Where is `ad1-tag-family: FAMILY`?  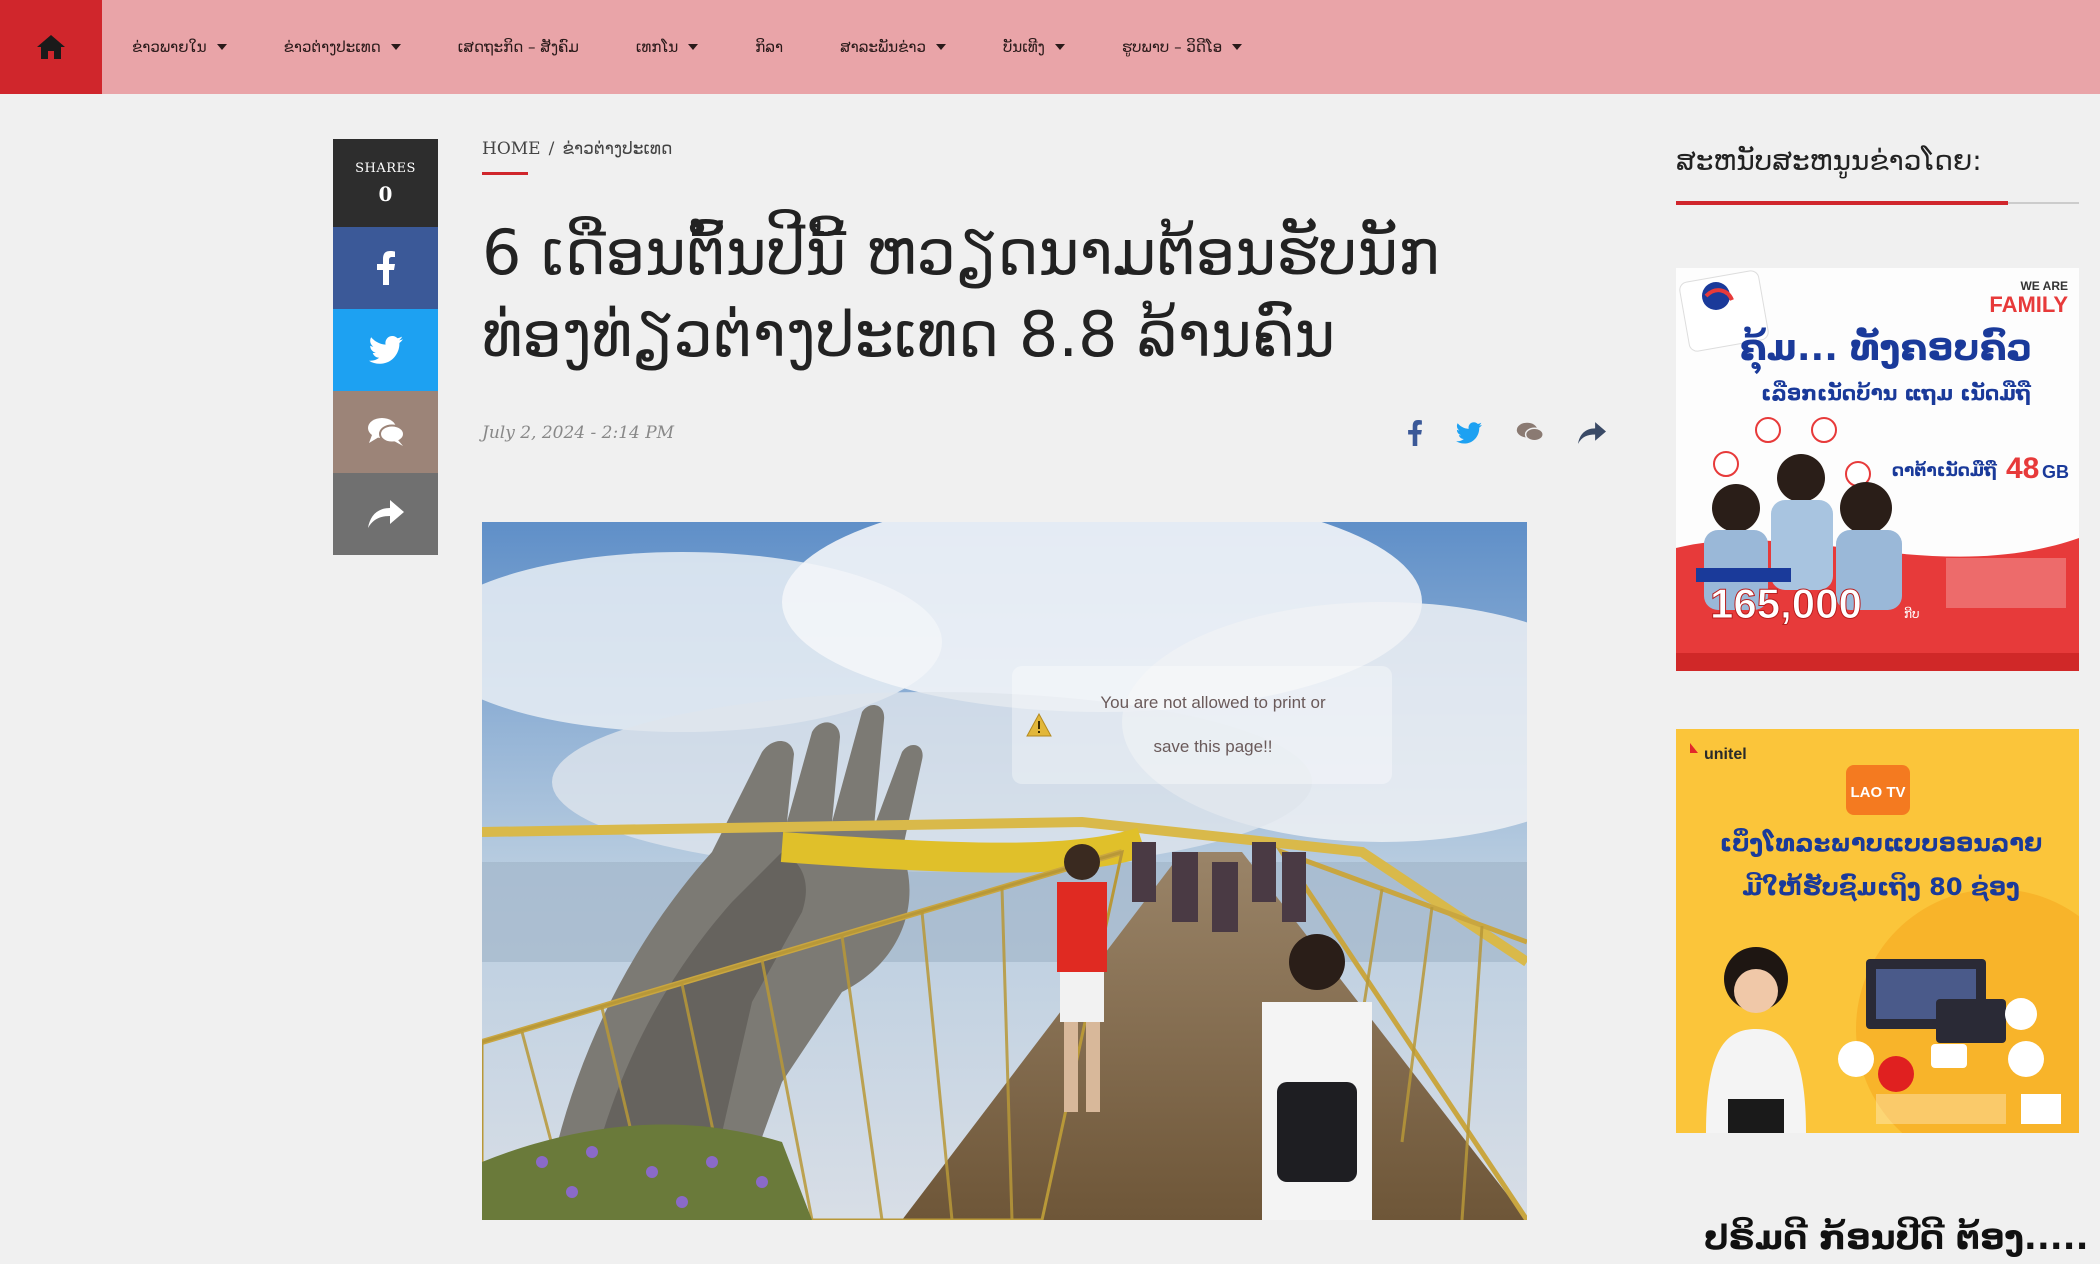
ad1-tag-family: FAMILY is located at coordinates (2028, 304).